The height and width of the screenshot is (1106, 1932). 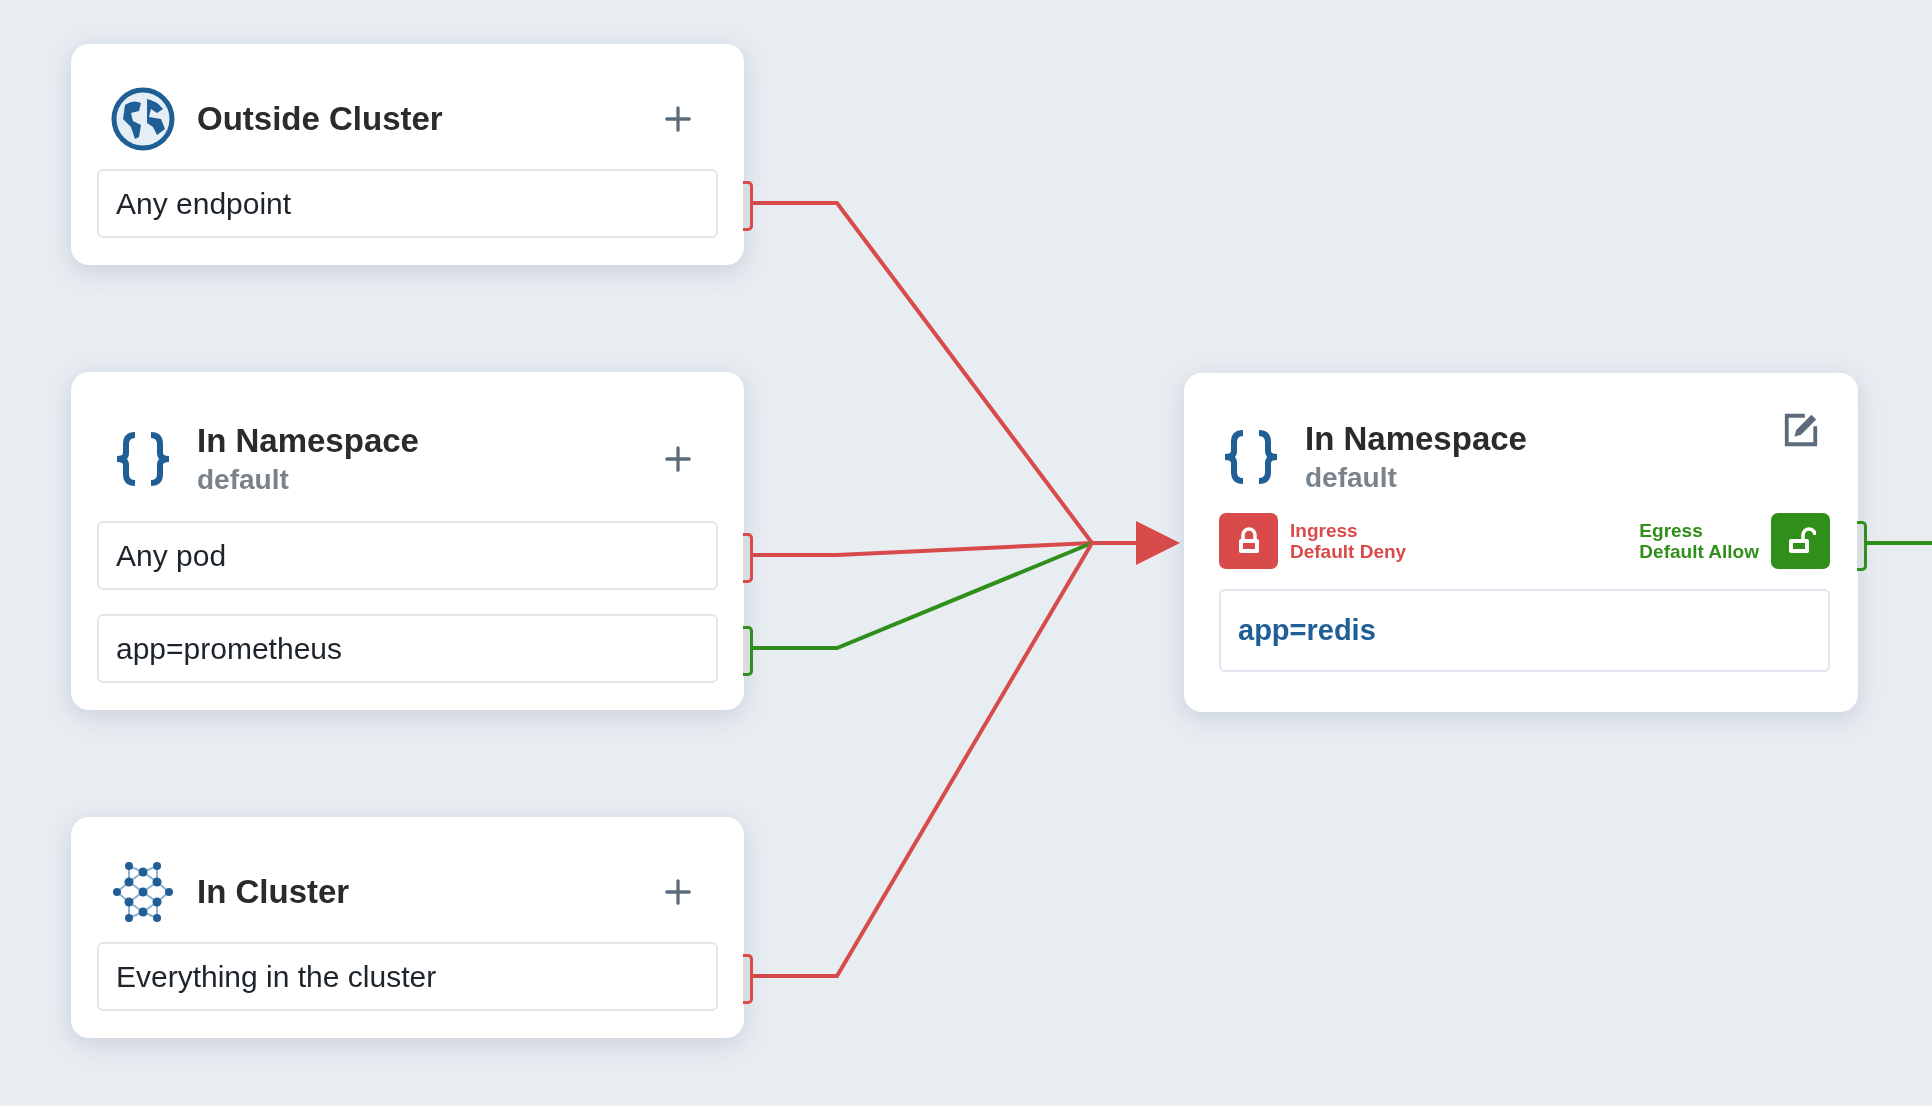 I want to click on card-title: Outside Cluster, so click(x=320, y=118).